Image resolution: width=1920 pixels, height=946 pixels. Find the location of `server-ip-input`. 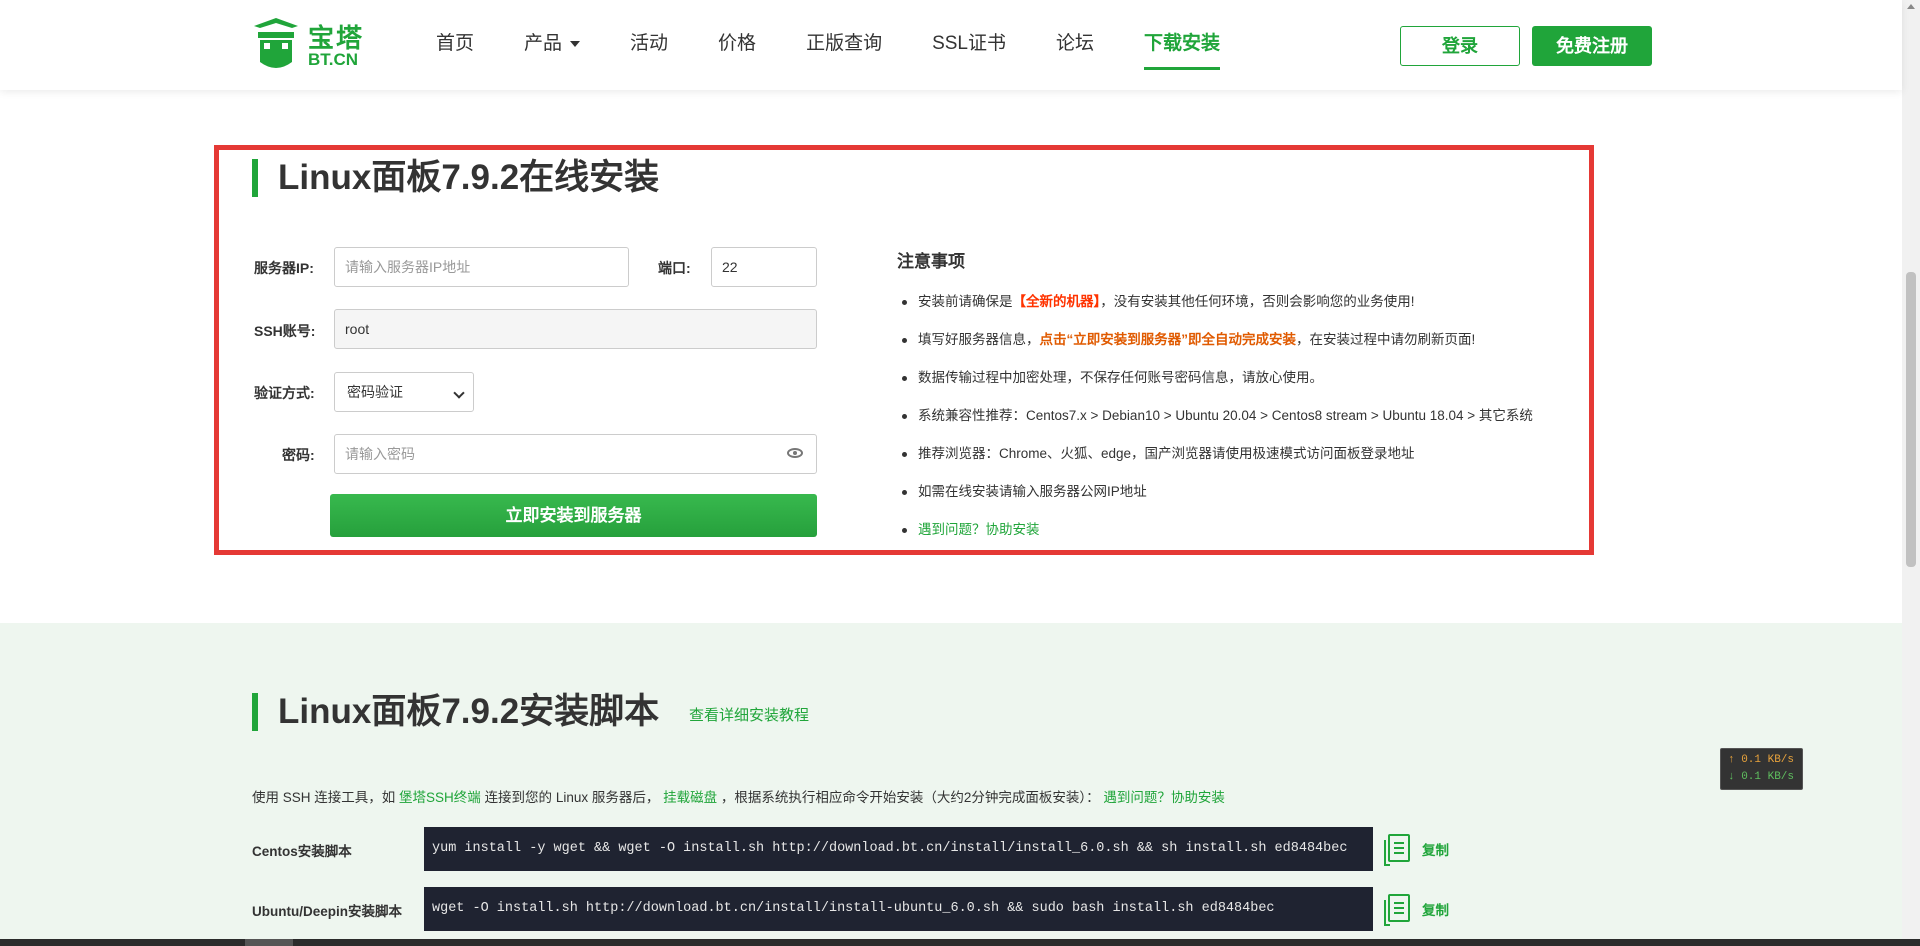

server-ip-input is located at coordinates (481, 267).